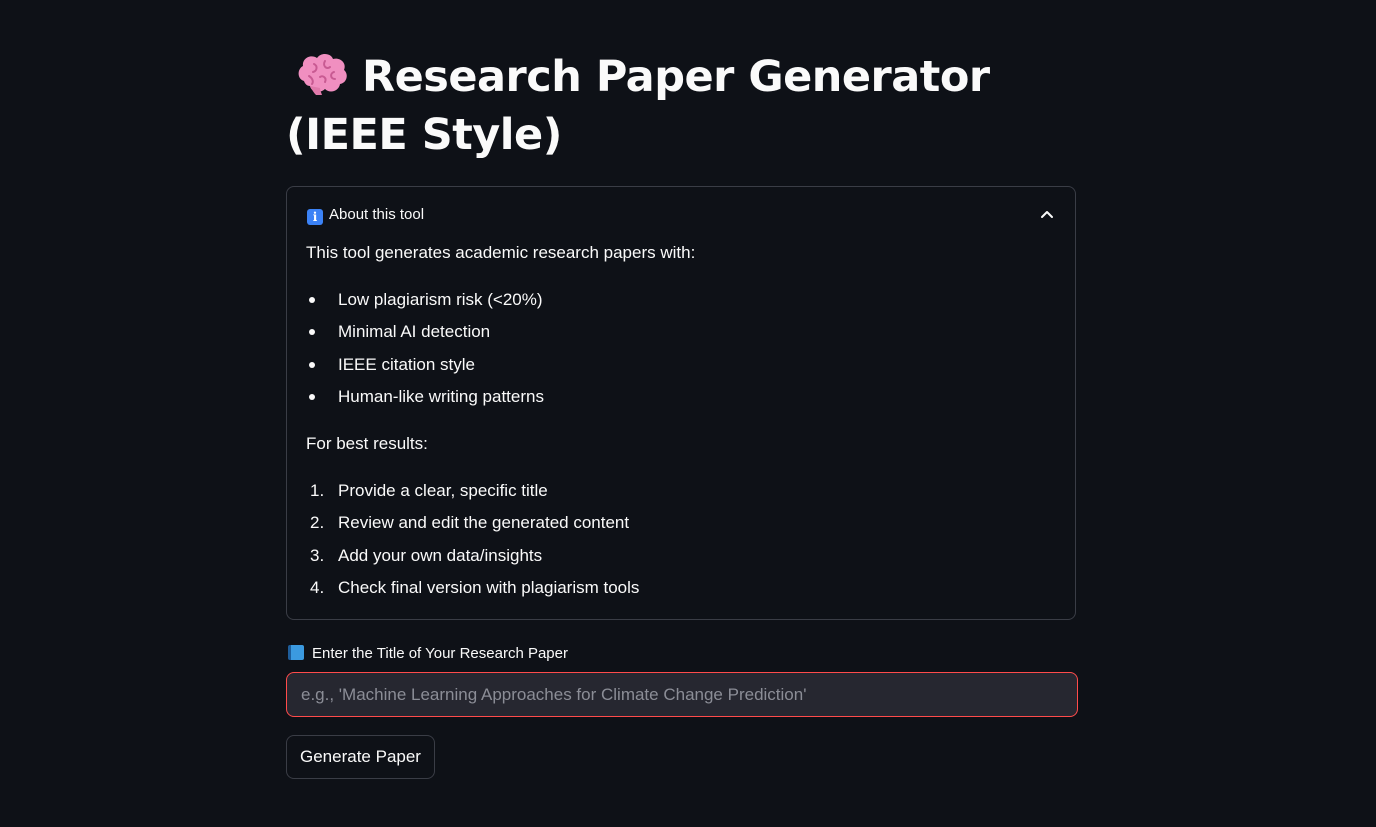  Describe the element at coordinates (470, 523) in the screenshot. I see `step-item: 2. Review and edit the generated content` at that location.